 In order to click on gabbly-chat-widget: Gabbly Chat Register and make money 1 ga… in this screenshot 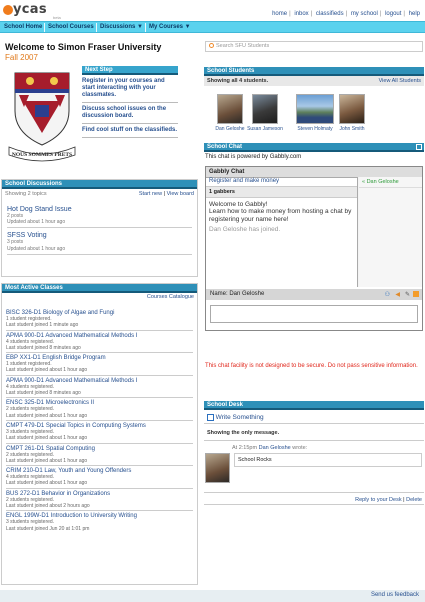, I will do `click(314, 248)`.